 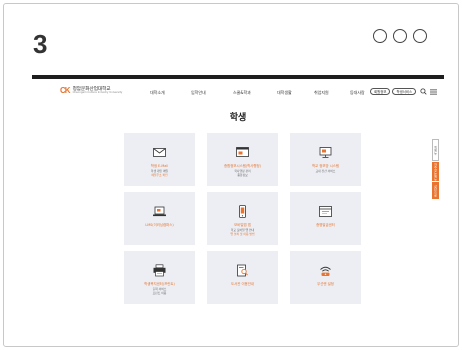 What do you see at coordinates (325, 284) in the screenshot?
I see `card-title: 무선랜 설정` at bounding box center [325, 284].